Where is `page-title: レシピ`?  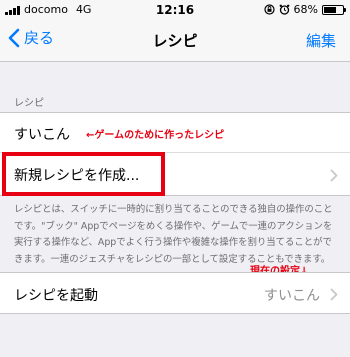
page-title: レシピ is located at coordinates (175, 41).